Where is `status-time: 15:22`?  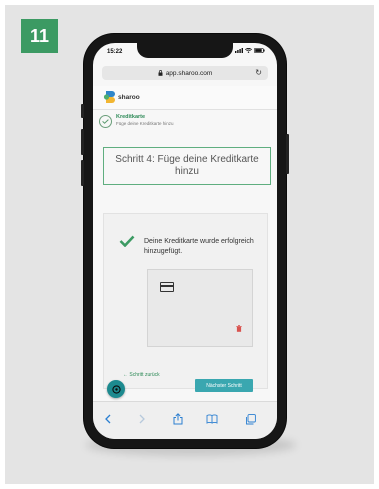
status-time: 15:22 is located at coordinates (115, 52).